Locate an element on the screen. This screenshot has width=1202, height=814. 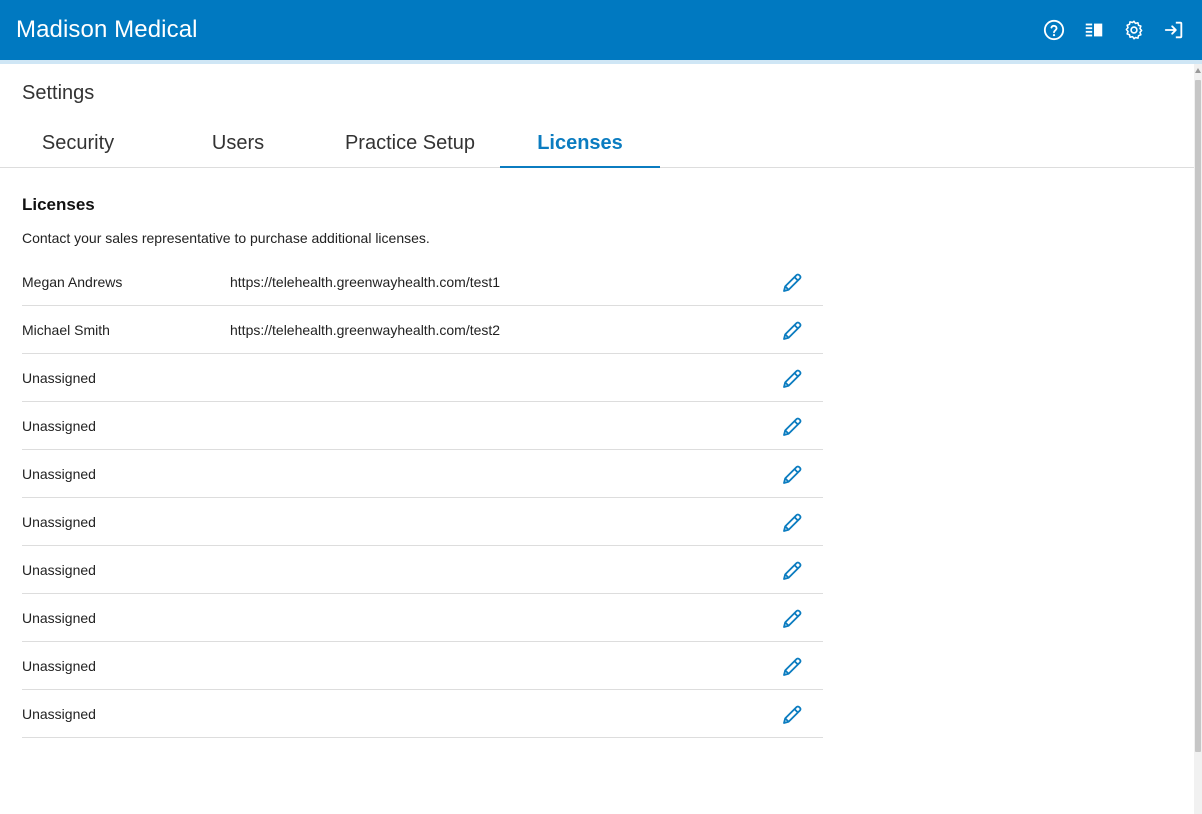
help-icon is located at coordinates (1054, 30).